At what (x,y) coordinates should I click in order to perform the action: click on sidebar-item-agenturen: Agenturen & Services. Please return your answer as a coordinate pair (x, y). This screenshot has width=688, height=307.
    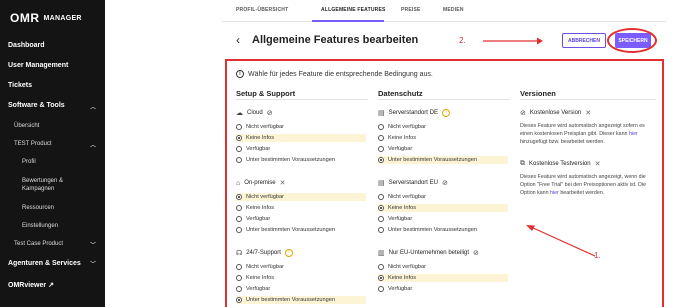
    Looking at the image, I should click on (44, 263).